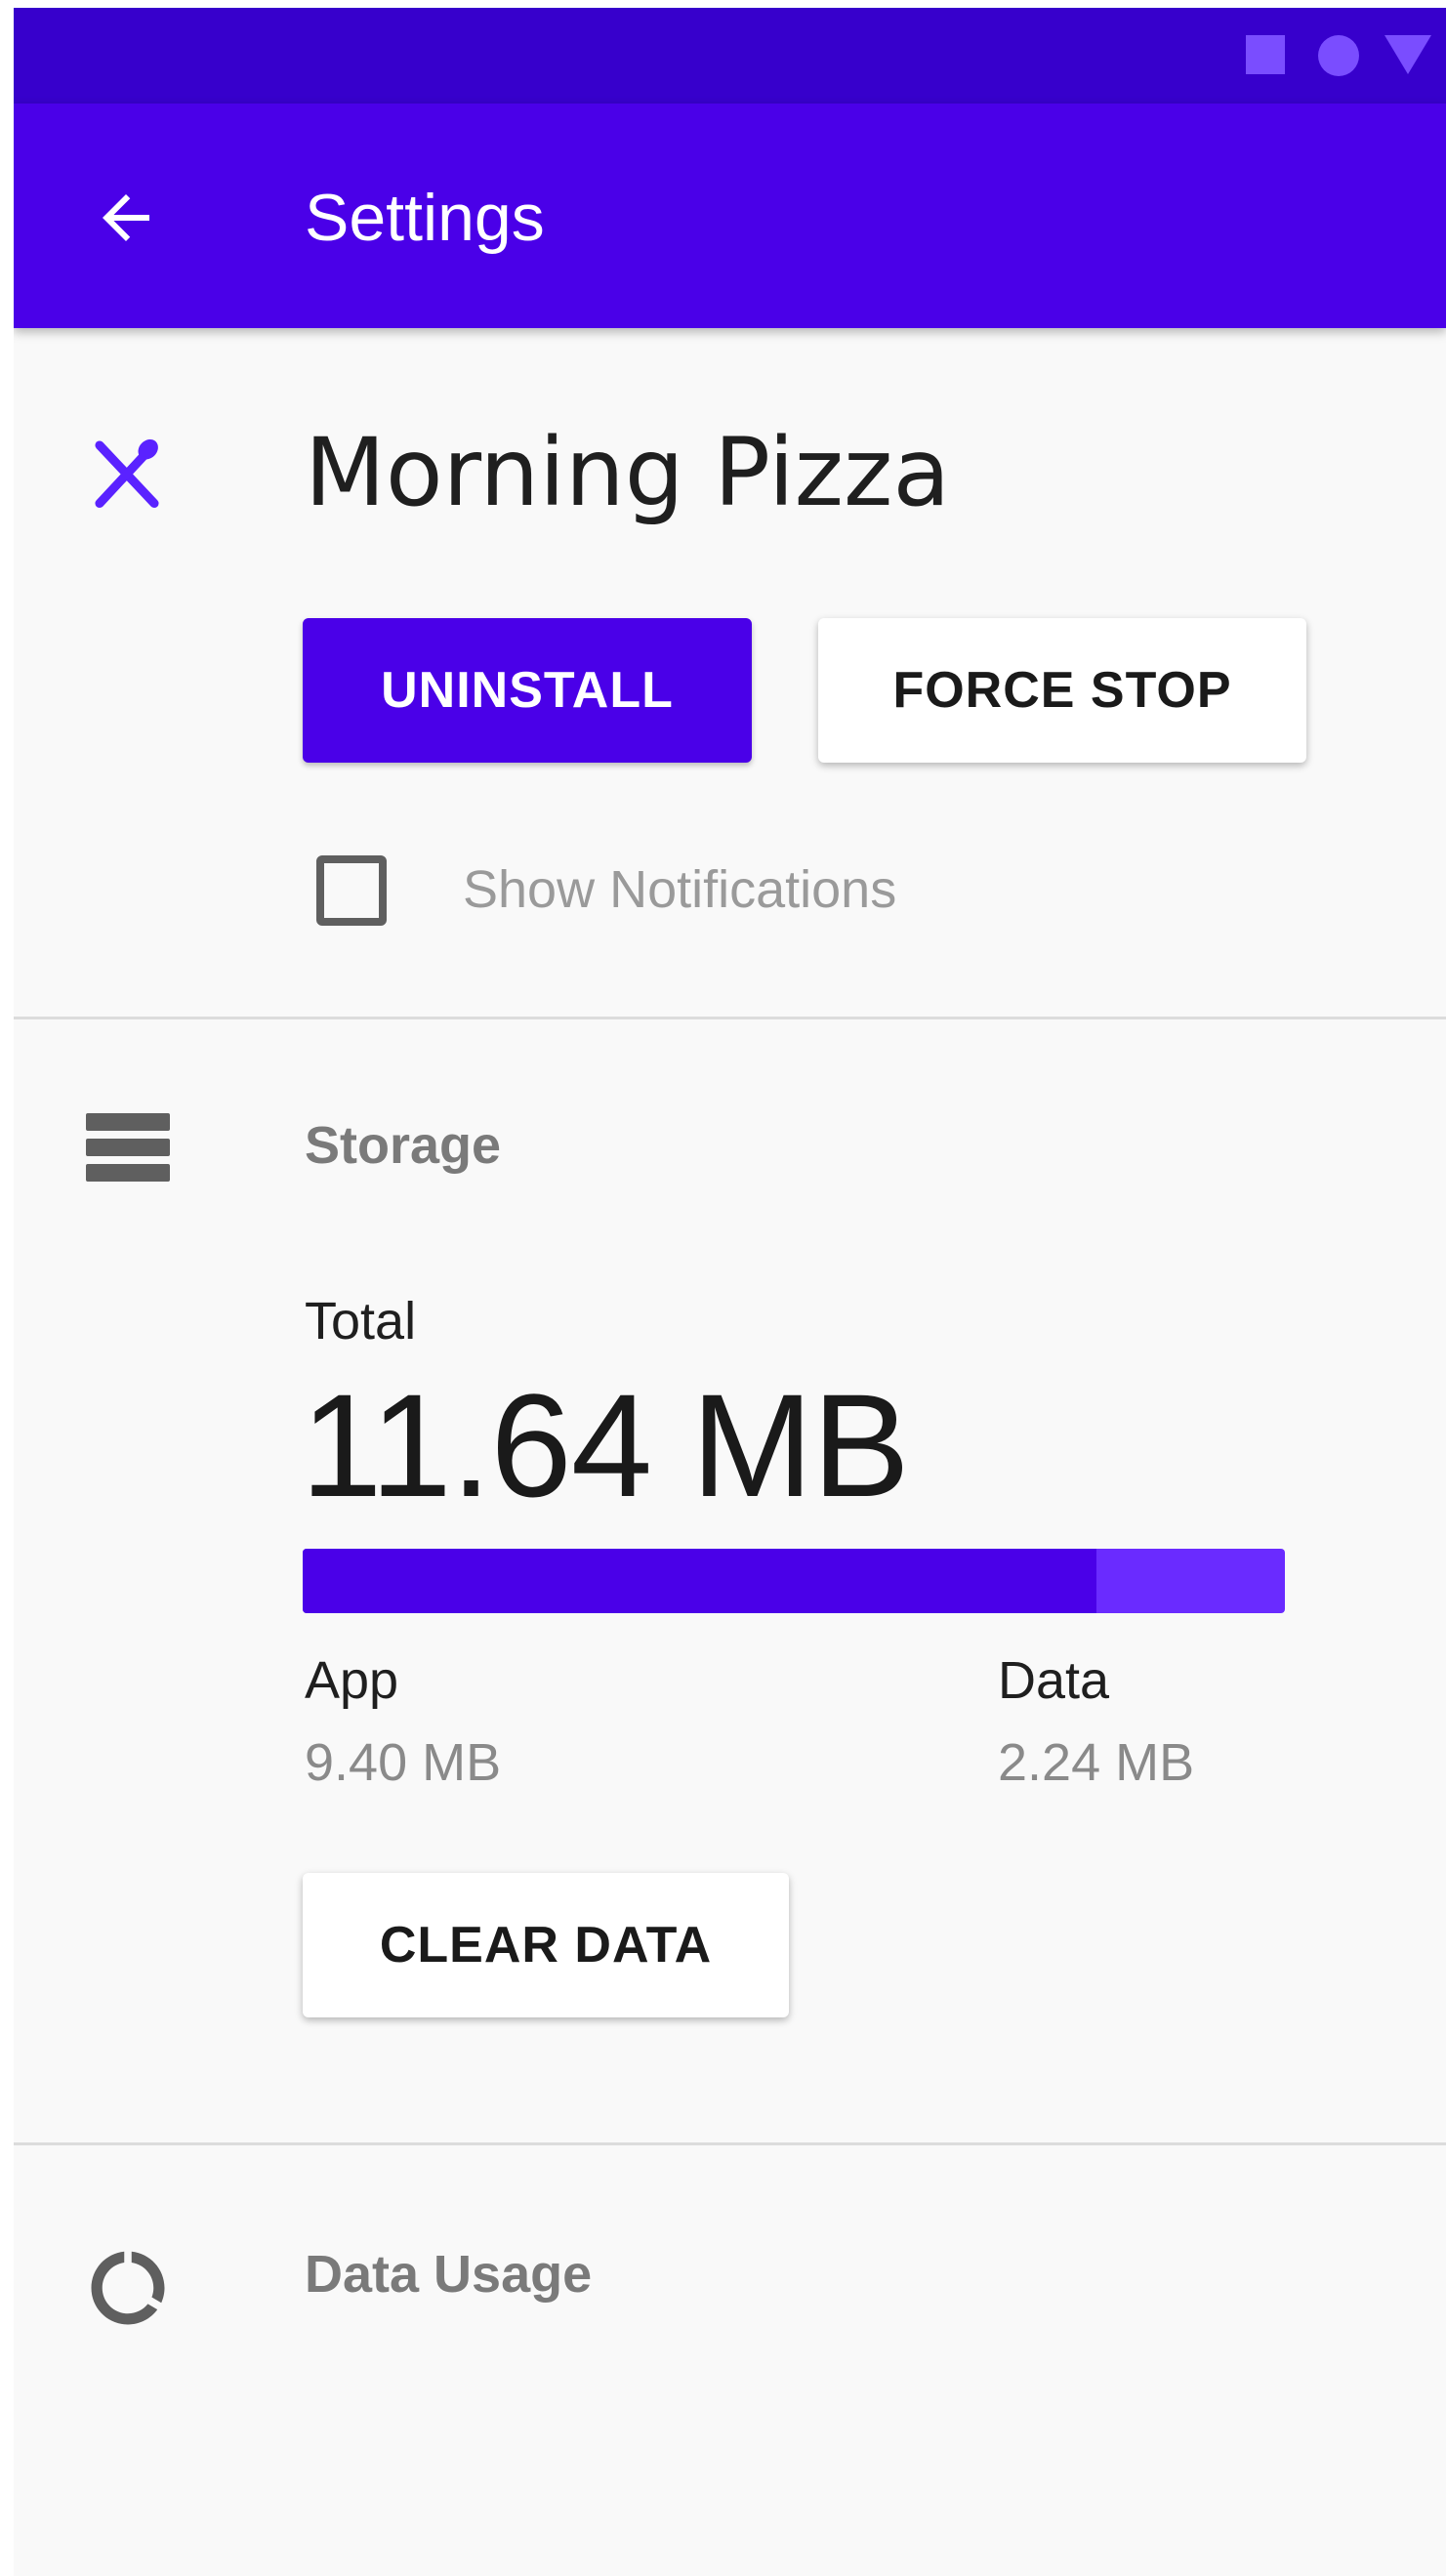  I want to click on triangle-icon, so click(1407, 55).